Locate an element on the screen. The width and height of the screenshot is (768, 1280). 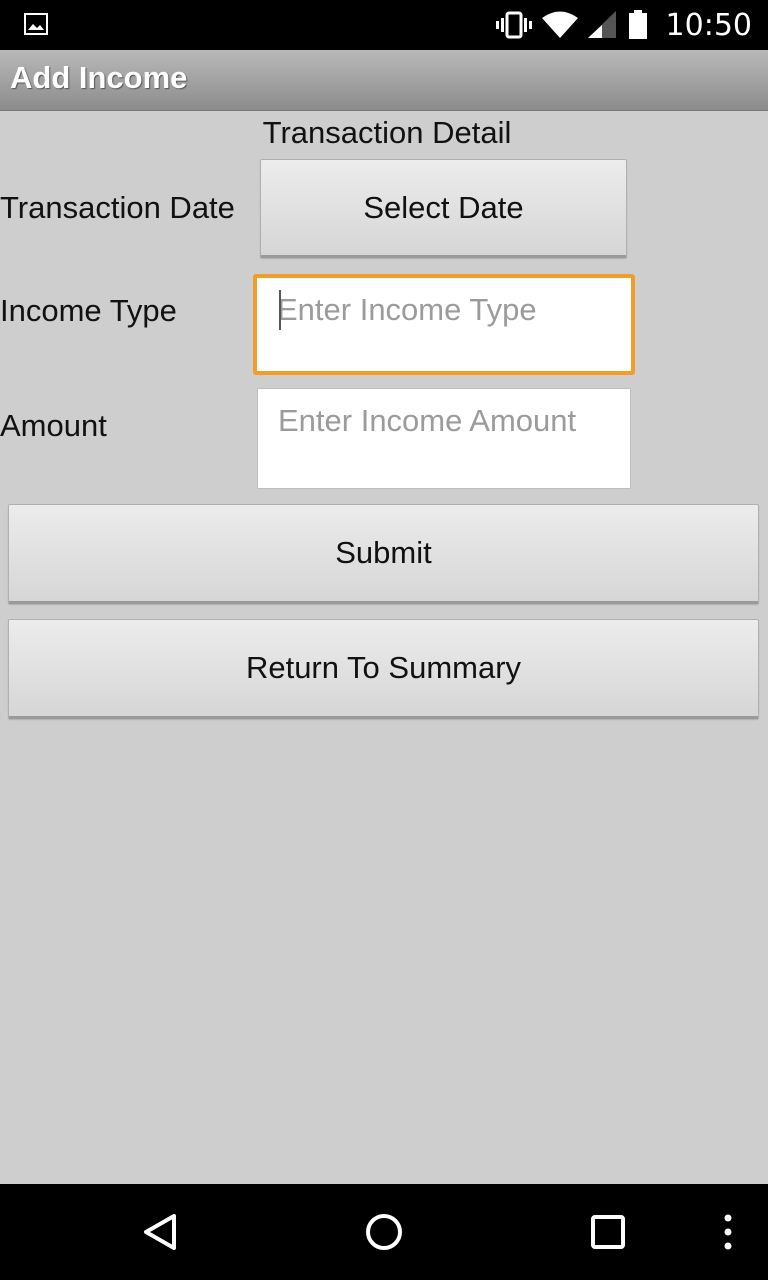
return-to-summary-button: Return To Summary is located at coordinates (383, 669).